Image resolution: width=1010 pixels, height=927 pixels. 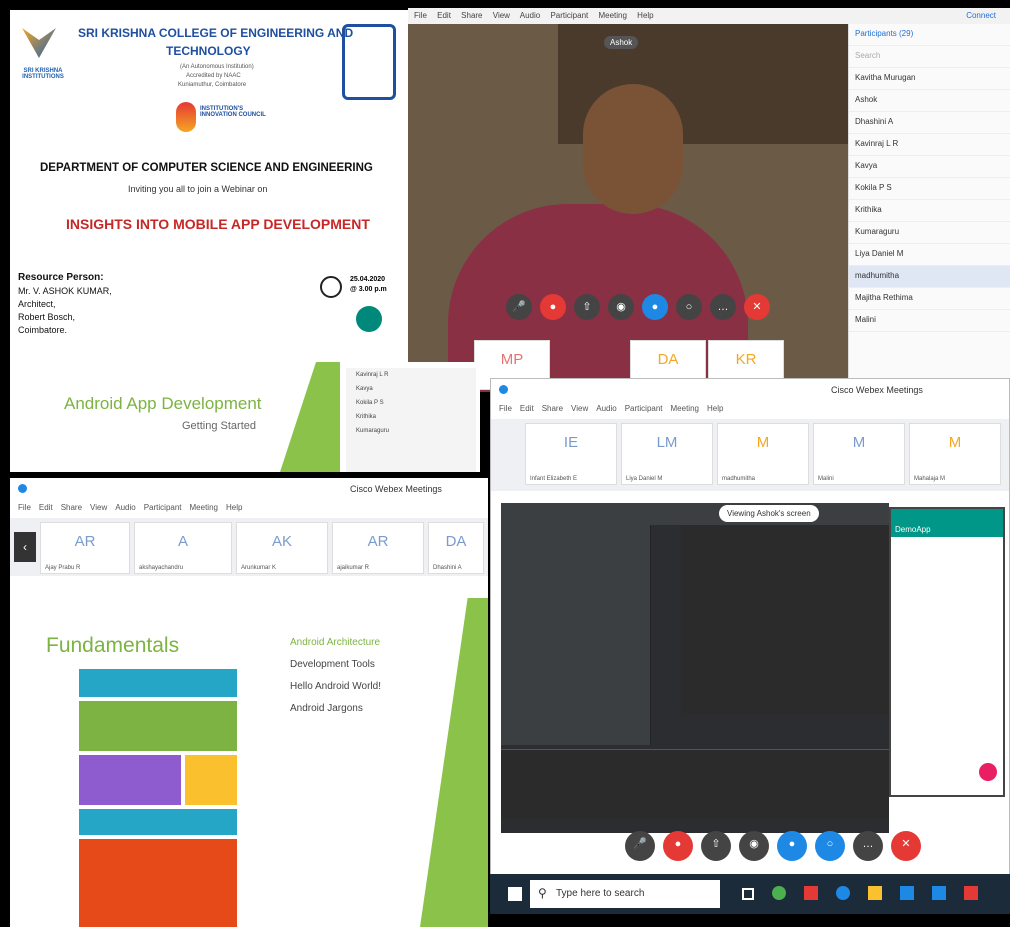 I want to click on participant-tile: LM Liya Daniel M, so click(x=667, y=454).